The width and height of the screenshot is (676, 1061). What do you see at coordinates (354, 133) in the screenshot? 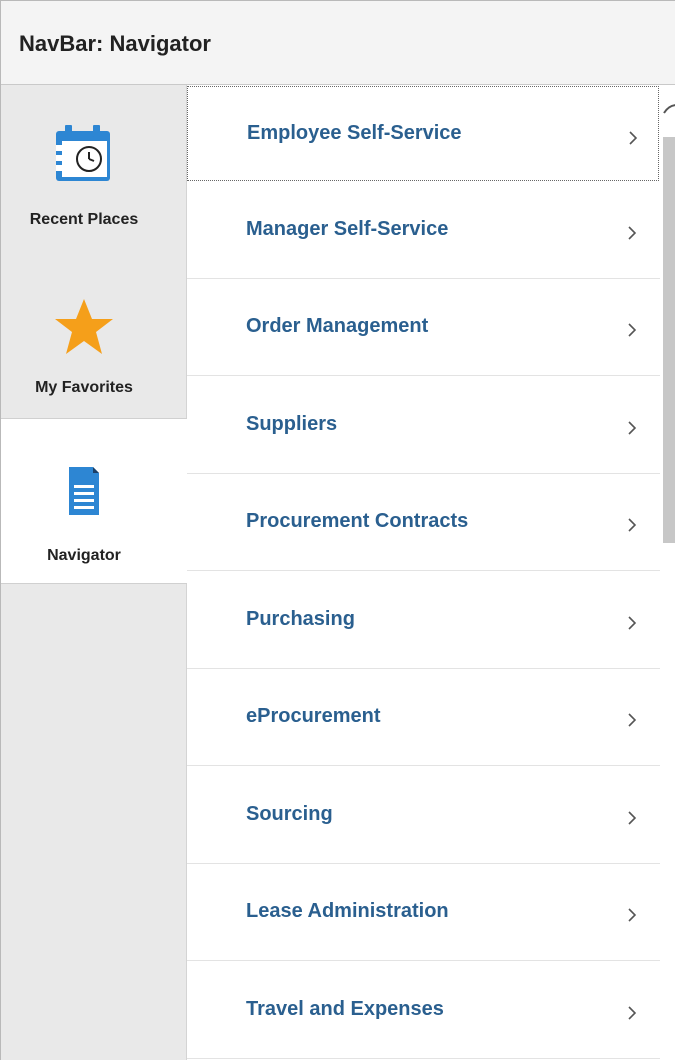
I see `menu-item-label: Employee Self-Service` at bounding box center [354, 133].